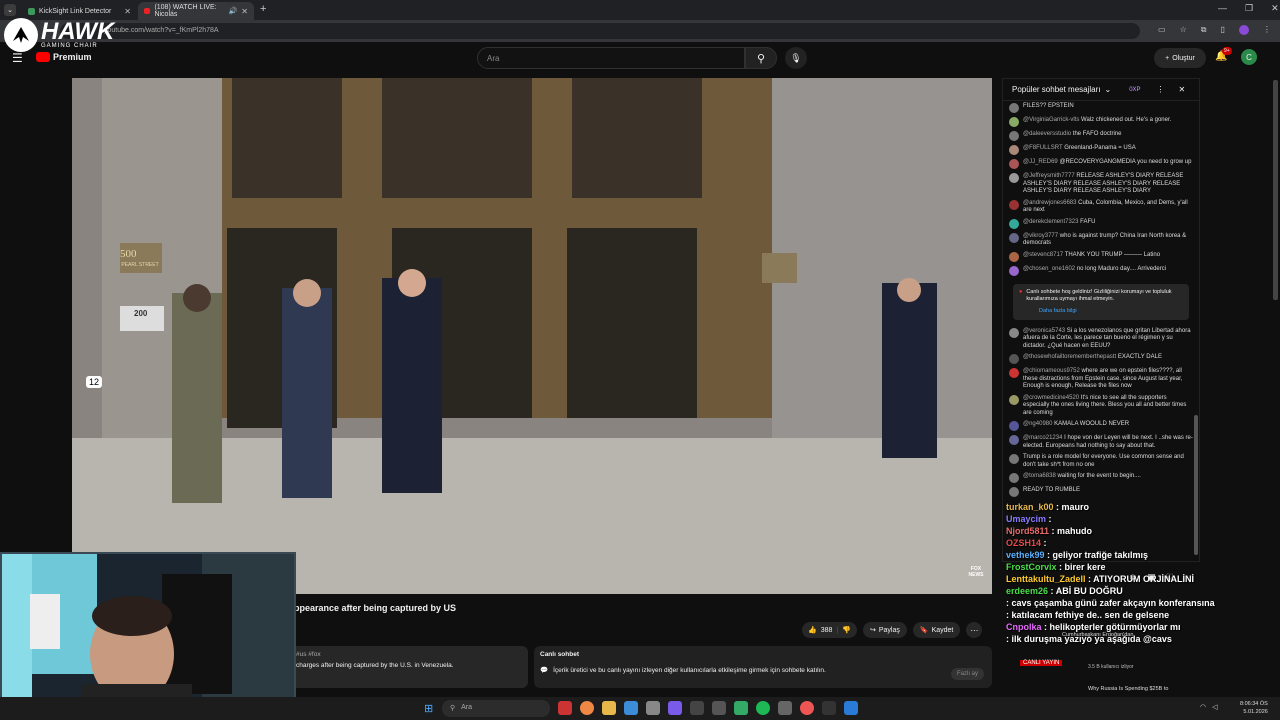 The height and width of the screenshot is (720, 1280). What do you see at coordinates (17, 58) in the screenshot?
I see `hamburger-menu-icon: ☰` at bounding box center [17, 58].